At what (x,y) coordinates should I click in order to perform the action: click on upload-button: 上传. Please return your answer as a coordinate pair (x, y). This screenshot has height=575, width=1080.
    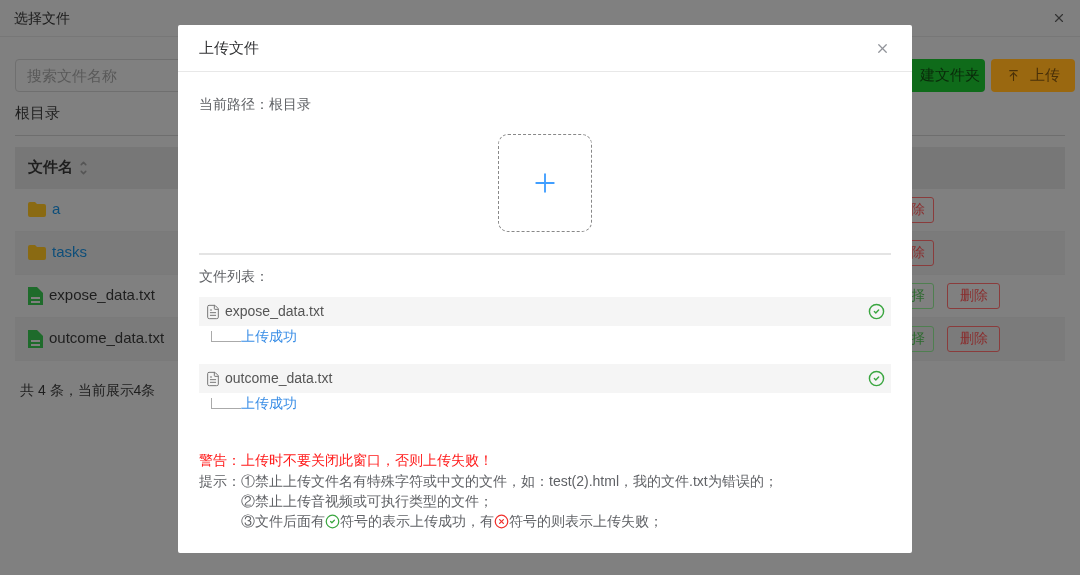
    Looking at the image, I should click on (1033, 75).